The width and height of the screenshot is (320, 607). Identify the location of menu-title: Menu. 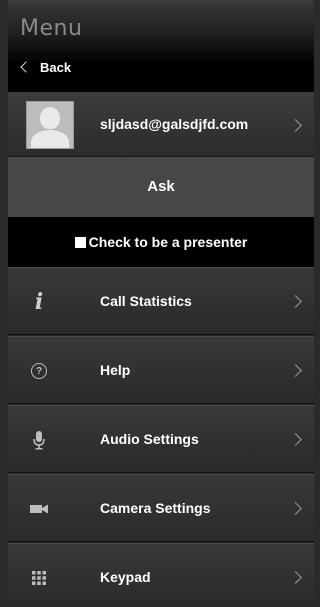
(51, 28).